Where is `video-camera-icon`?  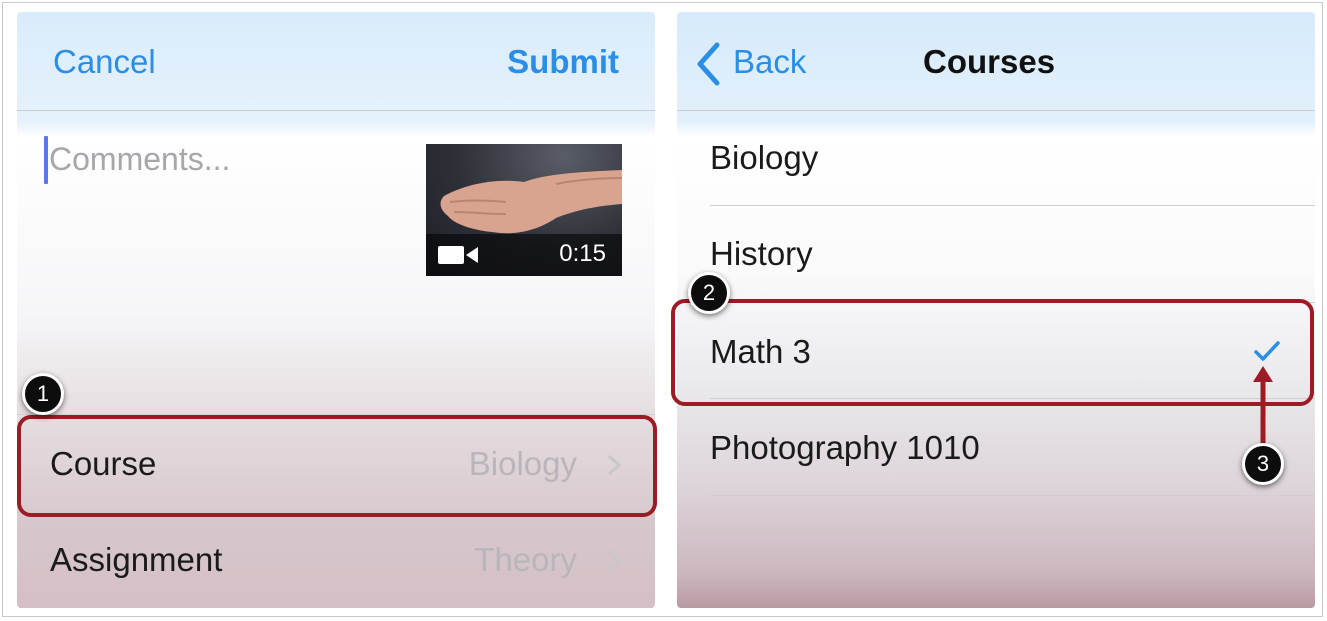
video-camera-icon is located at coordinates (458, 255).